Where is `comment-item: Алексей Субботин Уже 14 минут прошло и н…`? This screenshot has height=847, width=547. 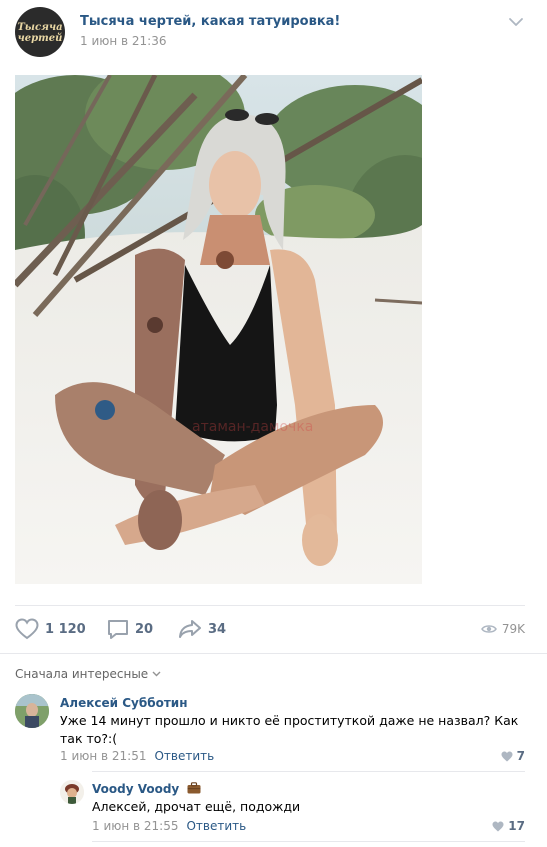 comment-item: Алексей Субботин Уже 14 минут прошло и н… is located at coordinates (273, 730).